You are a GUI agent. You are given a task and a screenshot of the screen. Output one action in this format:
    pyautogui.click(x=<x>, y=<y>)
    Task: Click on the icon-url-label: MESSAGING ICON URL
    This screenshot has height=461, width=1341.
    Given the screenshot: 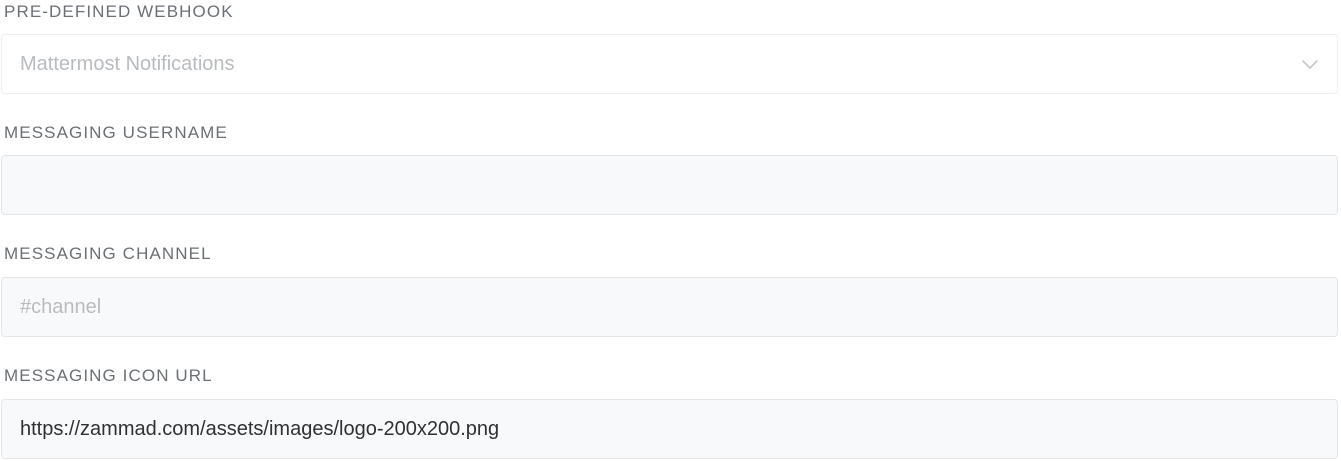 What is the action you would take?
    pyautogui.click(x=108, y=375)
    